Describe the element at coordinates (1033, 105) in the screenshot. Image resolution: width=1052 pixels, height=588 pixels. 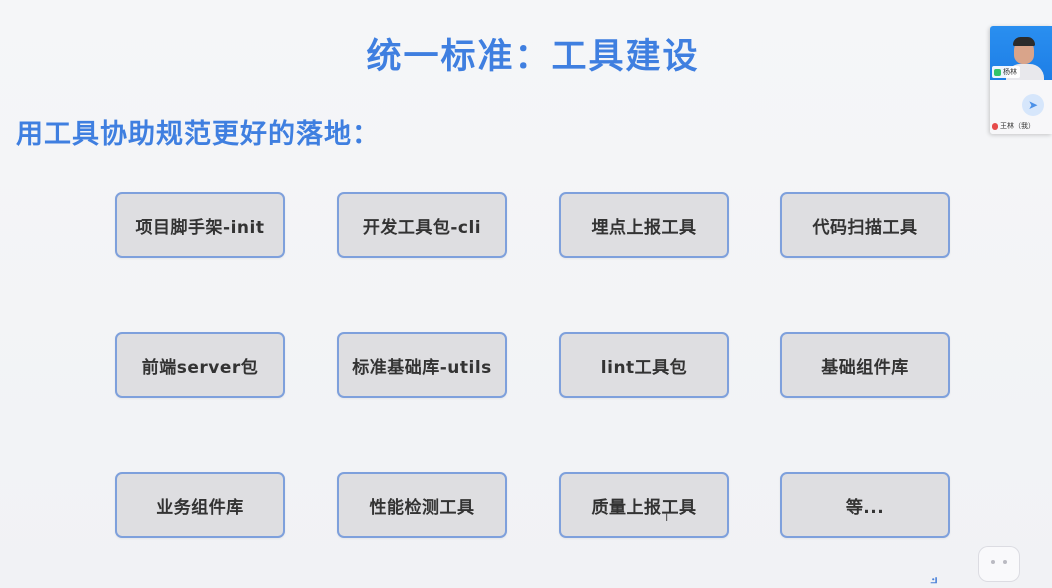
I see `paper-plane-icon: ➤` at that location.